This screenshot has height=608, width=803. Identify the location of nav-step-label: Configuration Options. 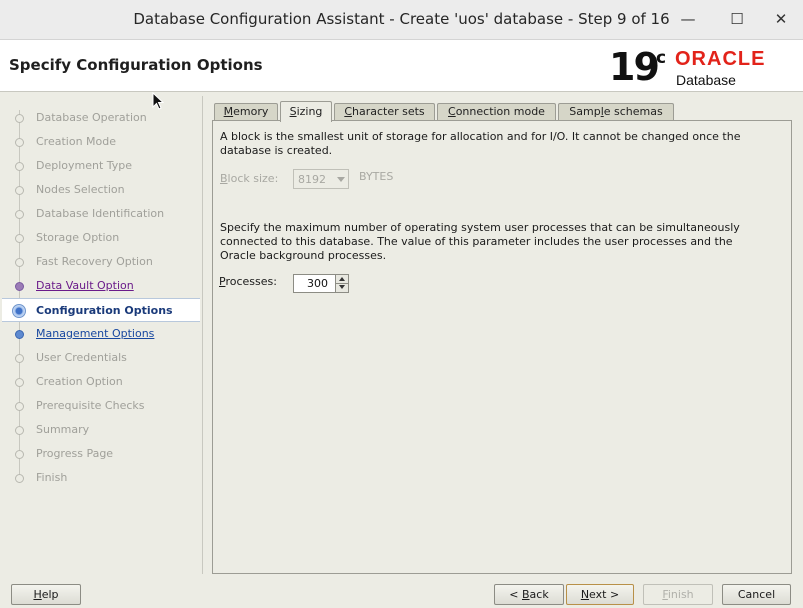
(104, 310).